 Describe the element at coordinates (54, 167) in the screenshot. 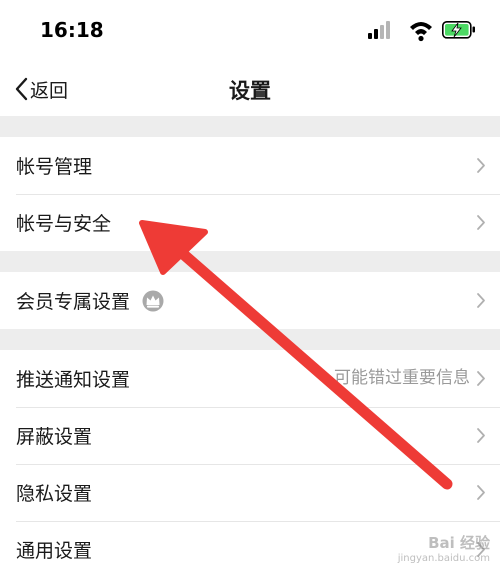

I see `settings-item-label: 帐号管理` at that location.